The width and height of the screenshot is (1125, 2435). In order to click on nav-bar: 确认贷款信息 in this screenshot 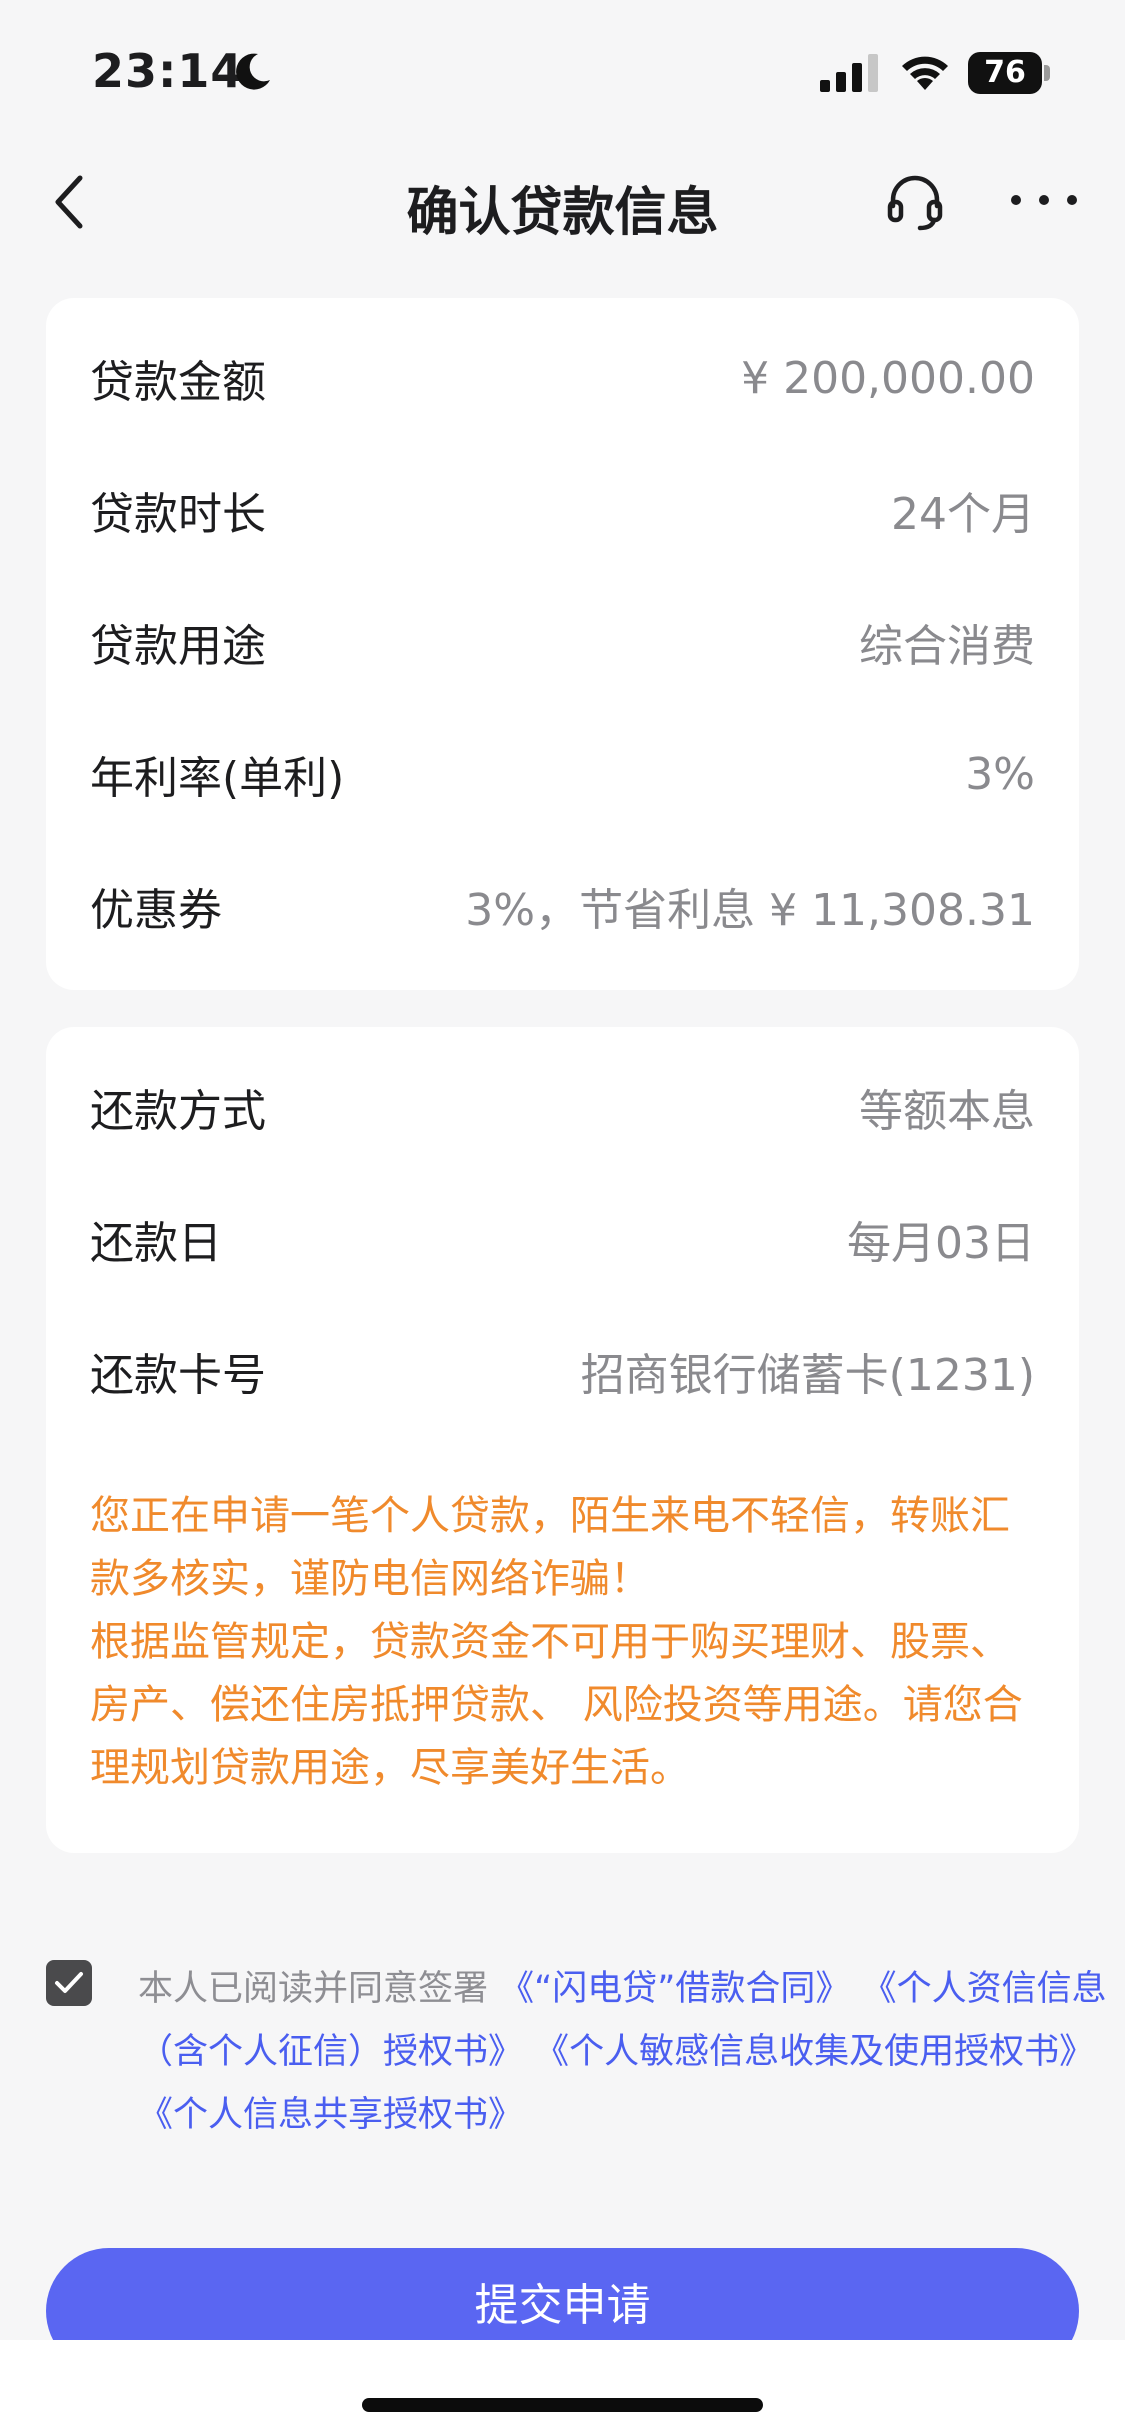, I will do `click(562, 200)`.